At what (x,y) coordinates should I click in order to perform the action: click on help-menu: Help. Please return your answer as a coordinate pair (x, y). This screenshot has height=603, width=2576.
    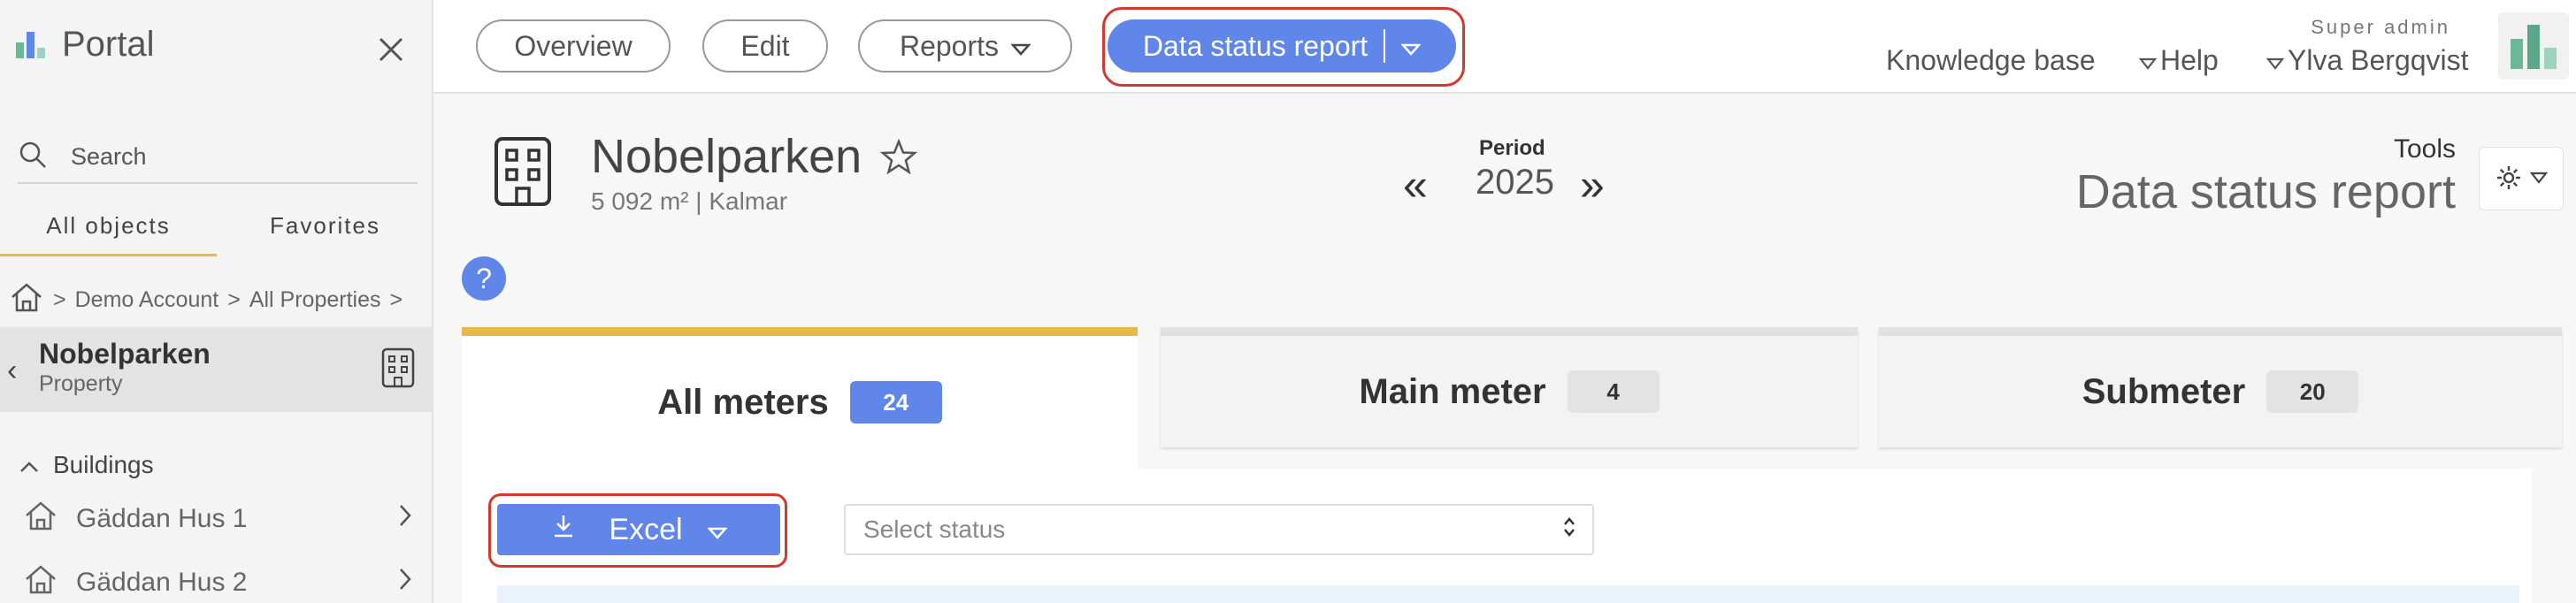
    Looking at the image, I should click on (2178, 60).